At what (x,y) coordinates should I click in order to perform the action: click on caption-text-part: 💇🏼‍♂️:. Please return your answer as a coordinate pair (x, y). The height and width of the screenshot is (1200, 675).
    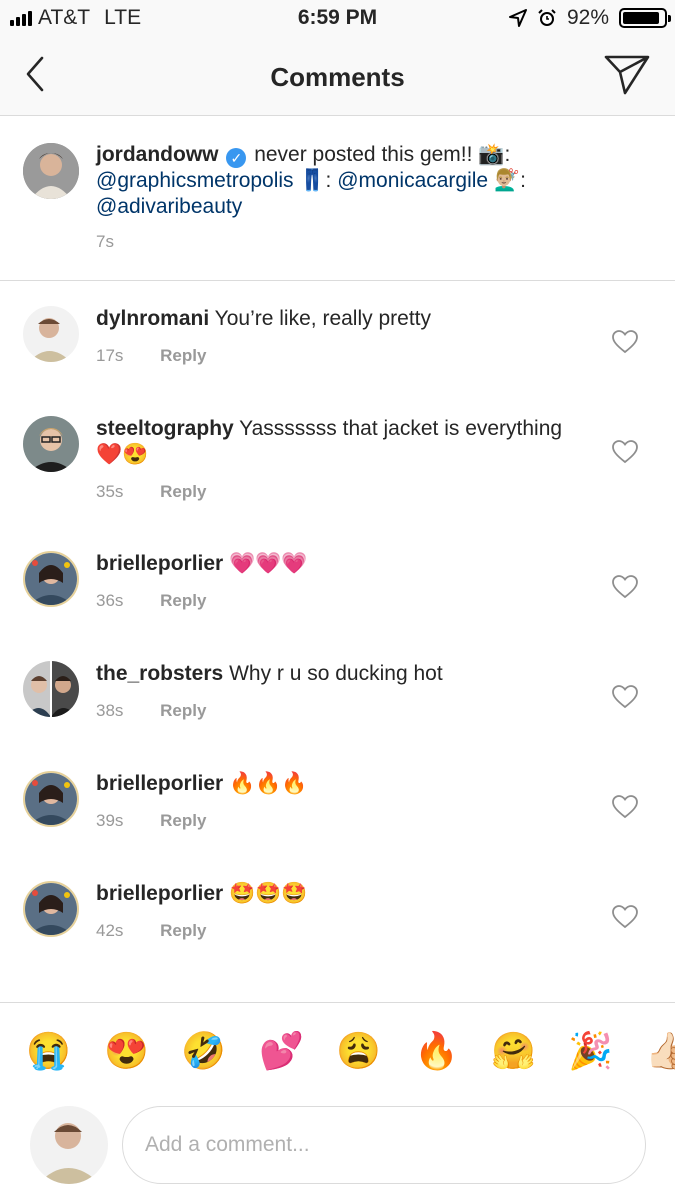
    Looking at the image, I should click on (509, 180).